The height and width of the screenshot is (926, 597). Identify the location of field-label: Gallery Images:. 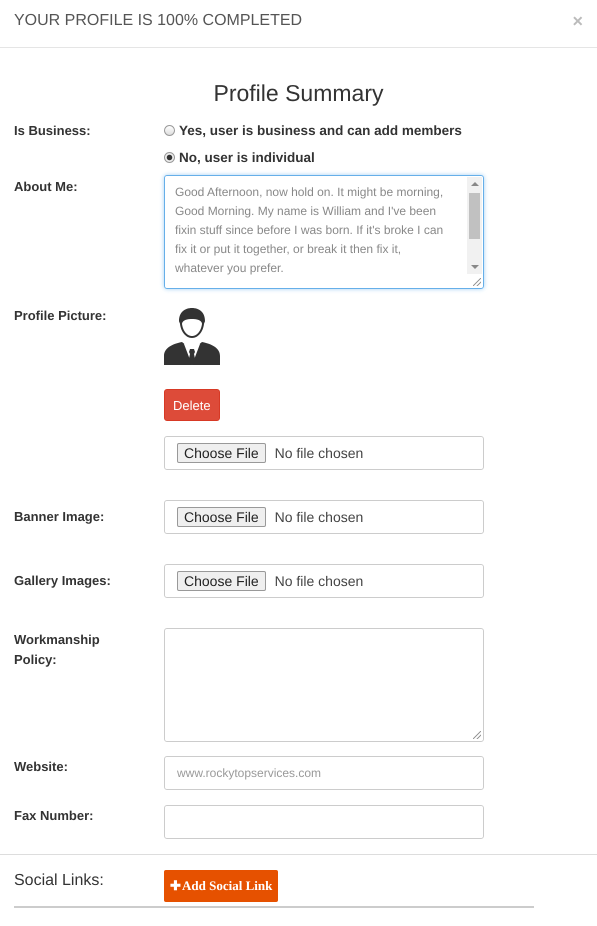
(63, 581).